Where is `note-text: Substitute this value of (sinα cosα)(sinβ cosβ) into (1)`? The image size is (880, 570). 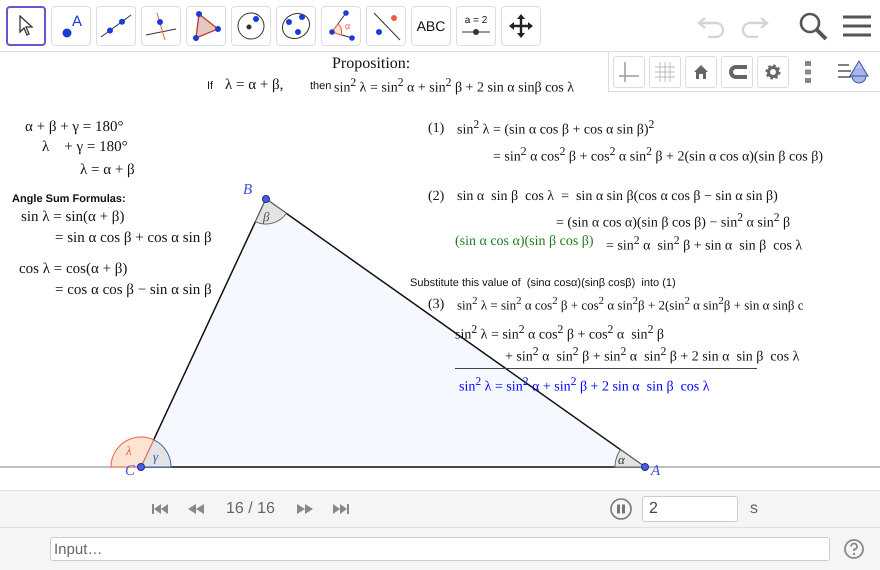 note-text: Substitute this value of (sinα cosα)(sinβ cosβ) into (1) is located at coordinates (543, 283).